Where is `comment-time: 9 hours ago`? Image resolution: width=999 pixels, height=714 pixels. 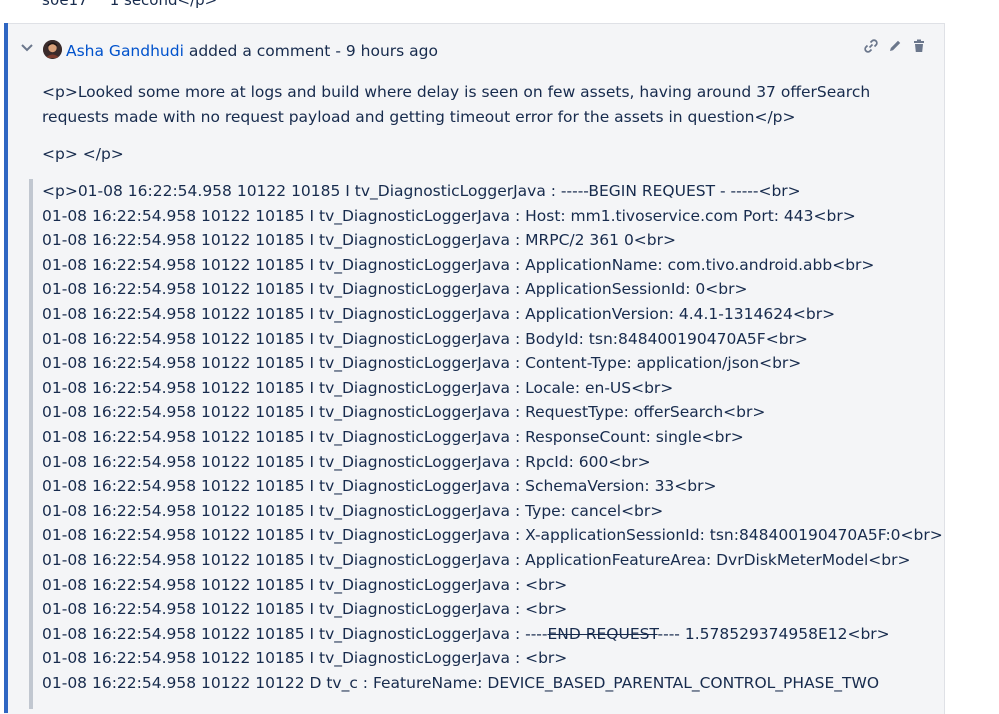 comment-time: 9 hours ago is located at coordinates (392, 51).